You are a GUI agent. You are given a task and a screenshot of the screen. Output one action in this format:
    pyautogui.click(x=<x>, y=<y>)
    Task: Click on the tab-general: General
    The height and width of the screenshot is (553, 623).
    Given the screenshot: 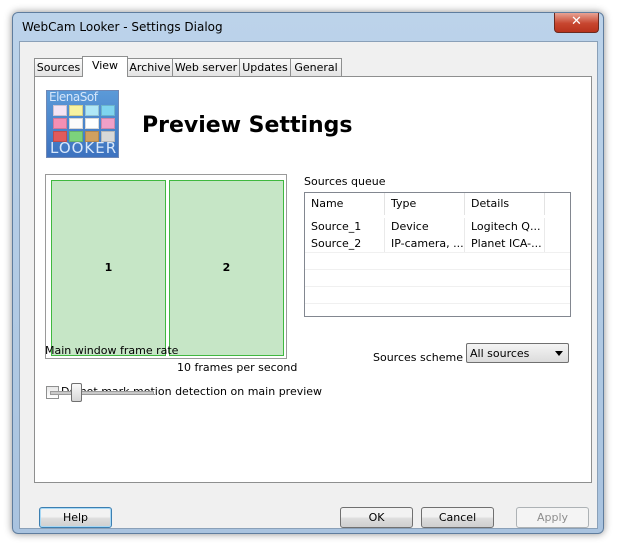 What is the action you would take?
    pyautogui.click(x=316, y=67)
    